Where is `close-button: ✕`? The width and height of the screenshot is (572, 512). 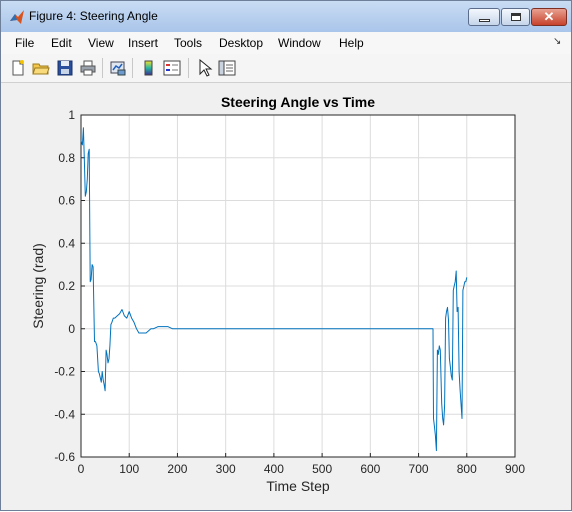
close-button: ✕ is located at coordinates (549, 17).